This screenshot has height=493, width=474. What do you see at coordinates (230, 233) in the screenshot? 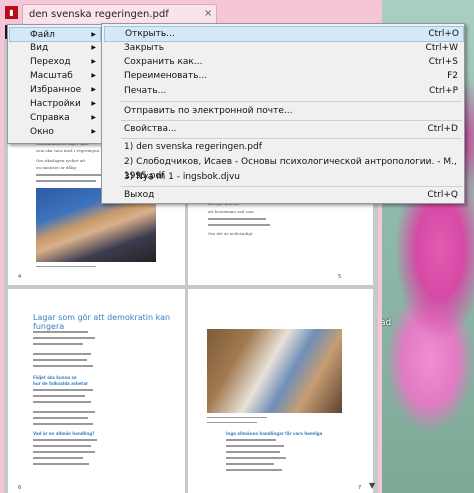
I see `body-text: Om det är nödvändigt` at bounding box center [230, 233].